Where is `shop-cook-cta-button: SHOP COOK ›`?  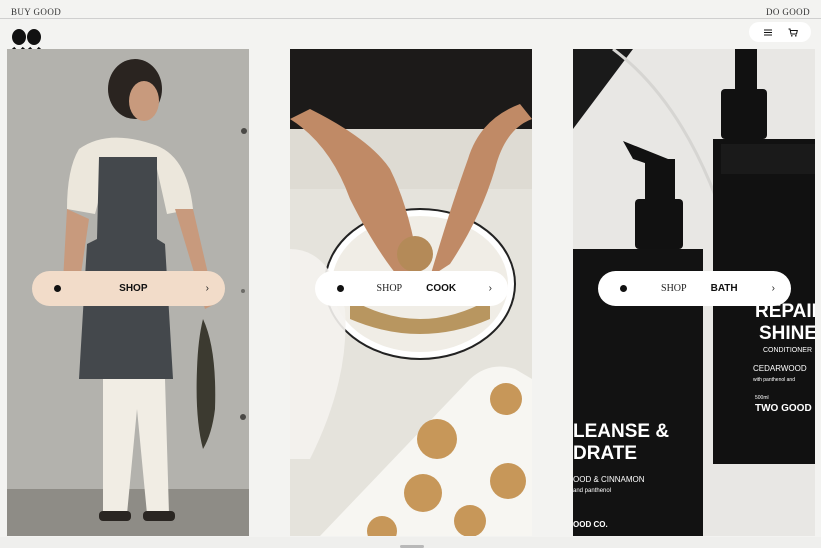 shop-cook-cta-button: SHOP COOK › is located at coordinates (411, 288).